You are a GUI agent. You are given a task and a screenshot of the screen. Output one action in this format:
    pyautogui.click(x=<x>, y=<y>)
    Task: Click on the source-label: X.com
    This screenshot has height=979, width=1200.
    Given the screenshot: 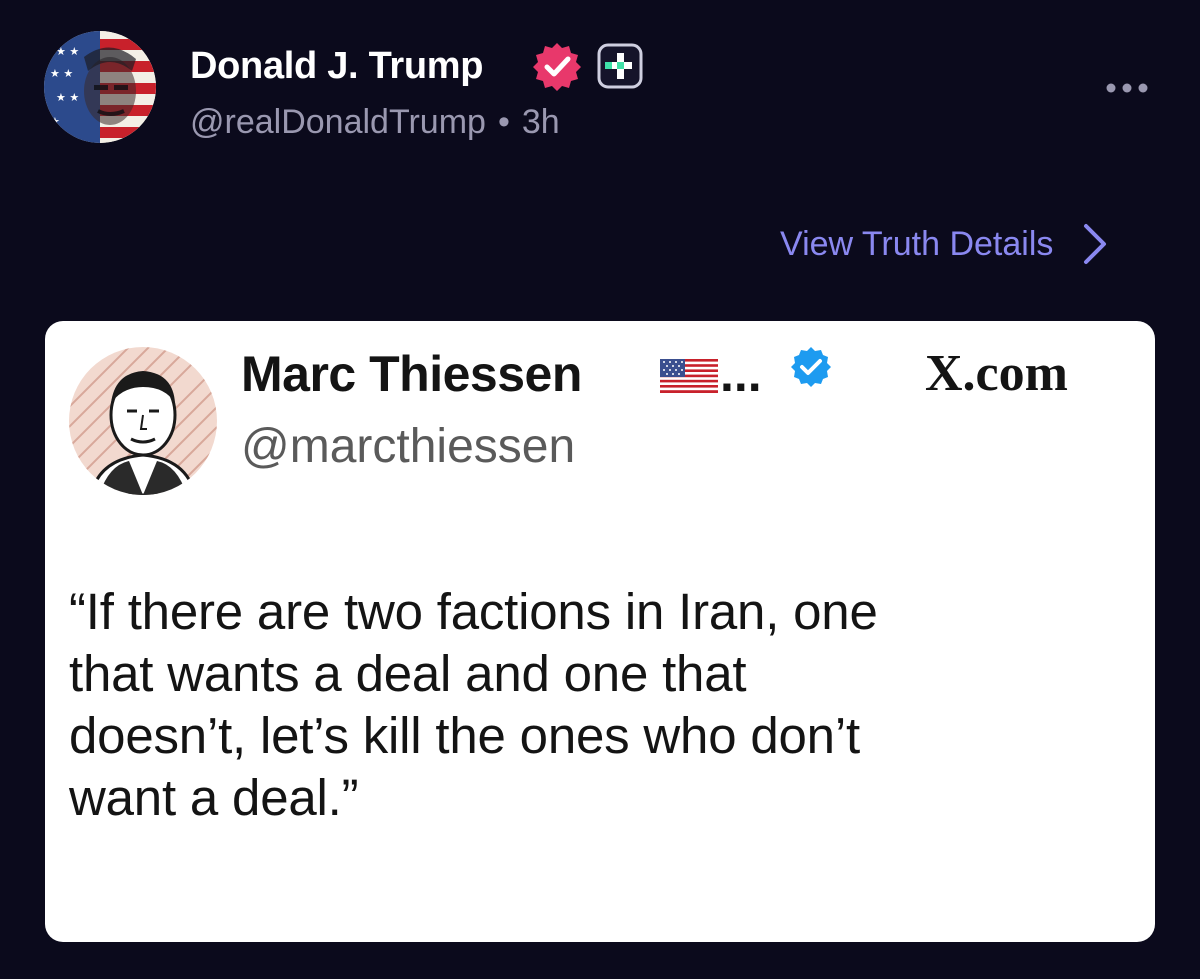 What is the action you would take?
    pyautogui.click(x=996, y=373)
    